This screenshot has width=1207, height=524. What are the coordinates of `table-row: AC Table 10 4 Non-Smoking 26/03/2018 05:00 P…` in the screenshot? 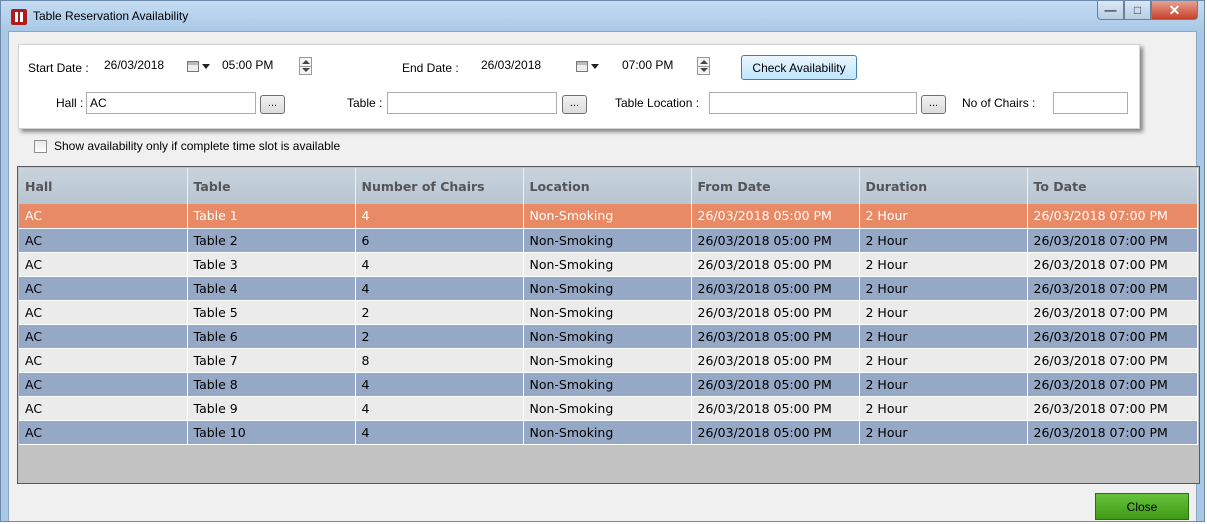 It's located at (608, 432).